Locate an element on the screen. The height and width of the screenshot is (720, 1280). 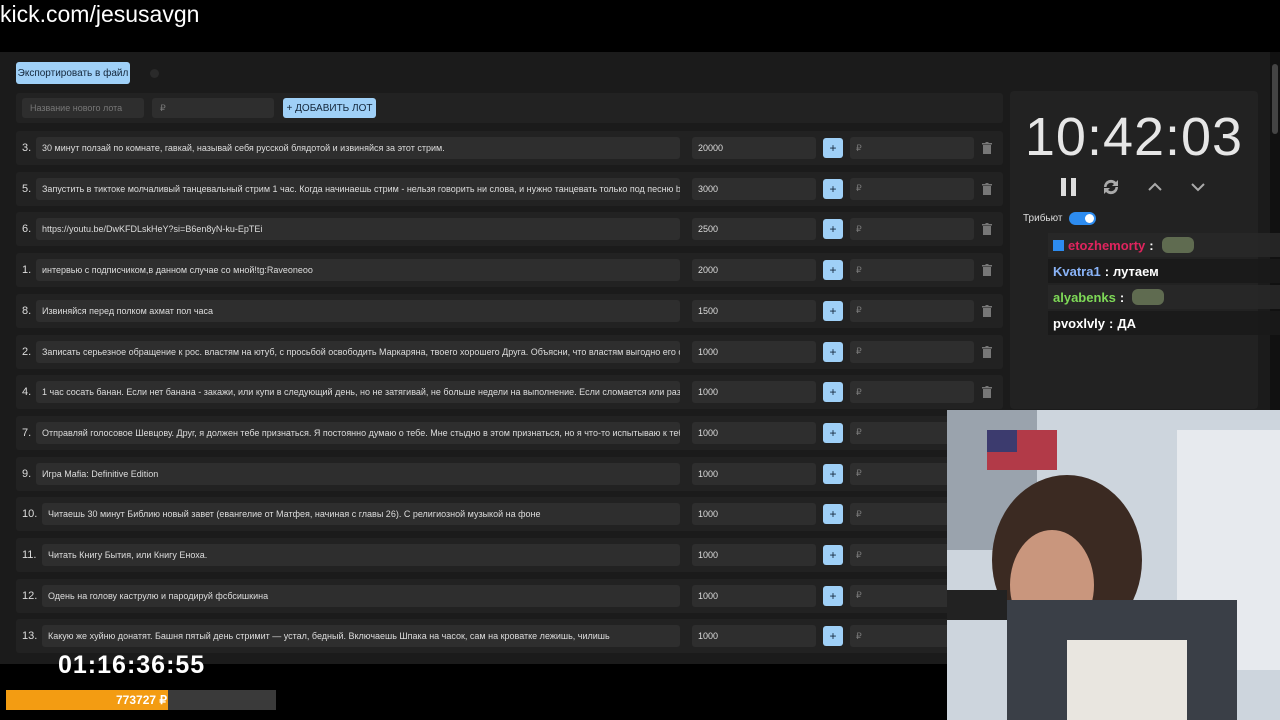
lot-number: 6. is located at coordinates (27, 229).